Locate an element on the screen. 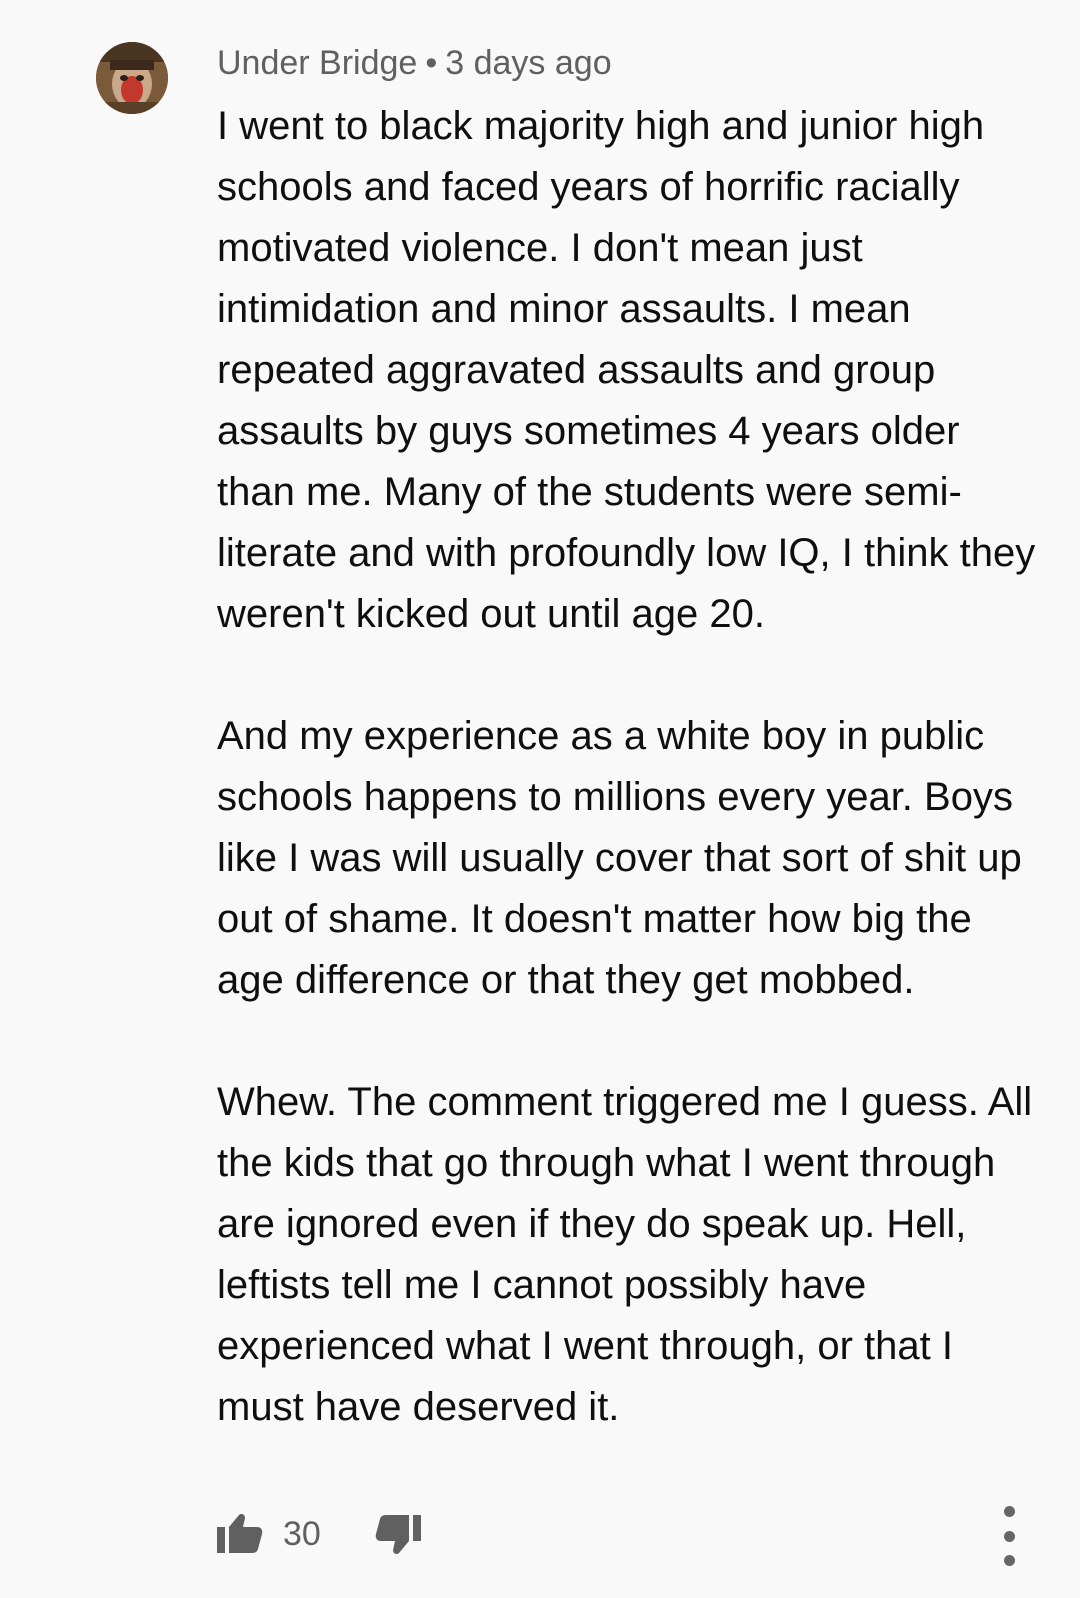  author-avatar is located at coordinates (132, 78).